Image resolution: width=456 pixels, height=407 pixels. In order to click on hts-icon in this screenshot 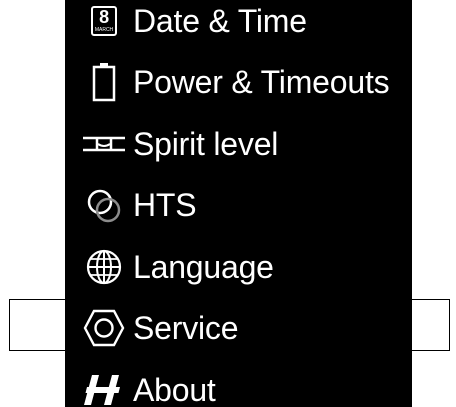, I will do `click(104, 205)`.